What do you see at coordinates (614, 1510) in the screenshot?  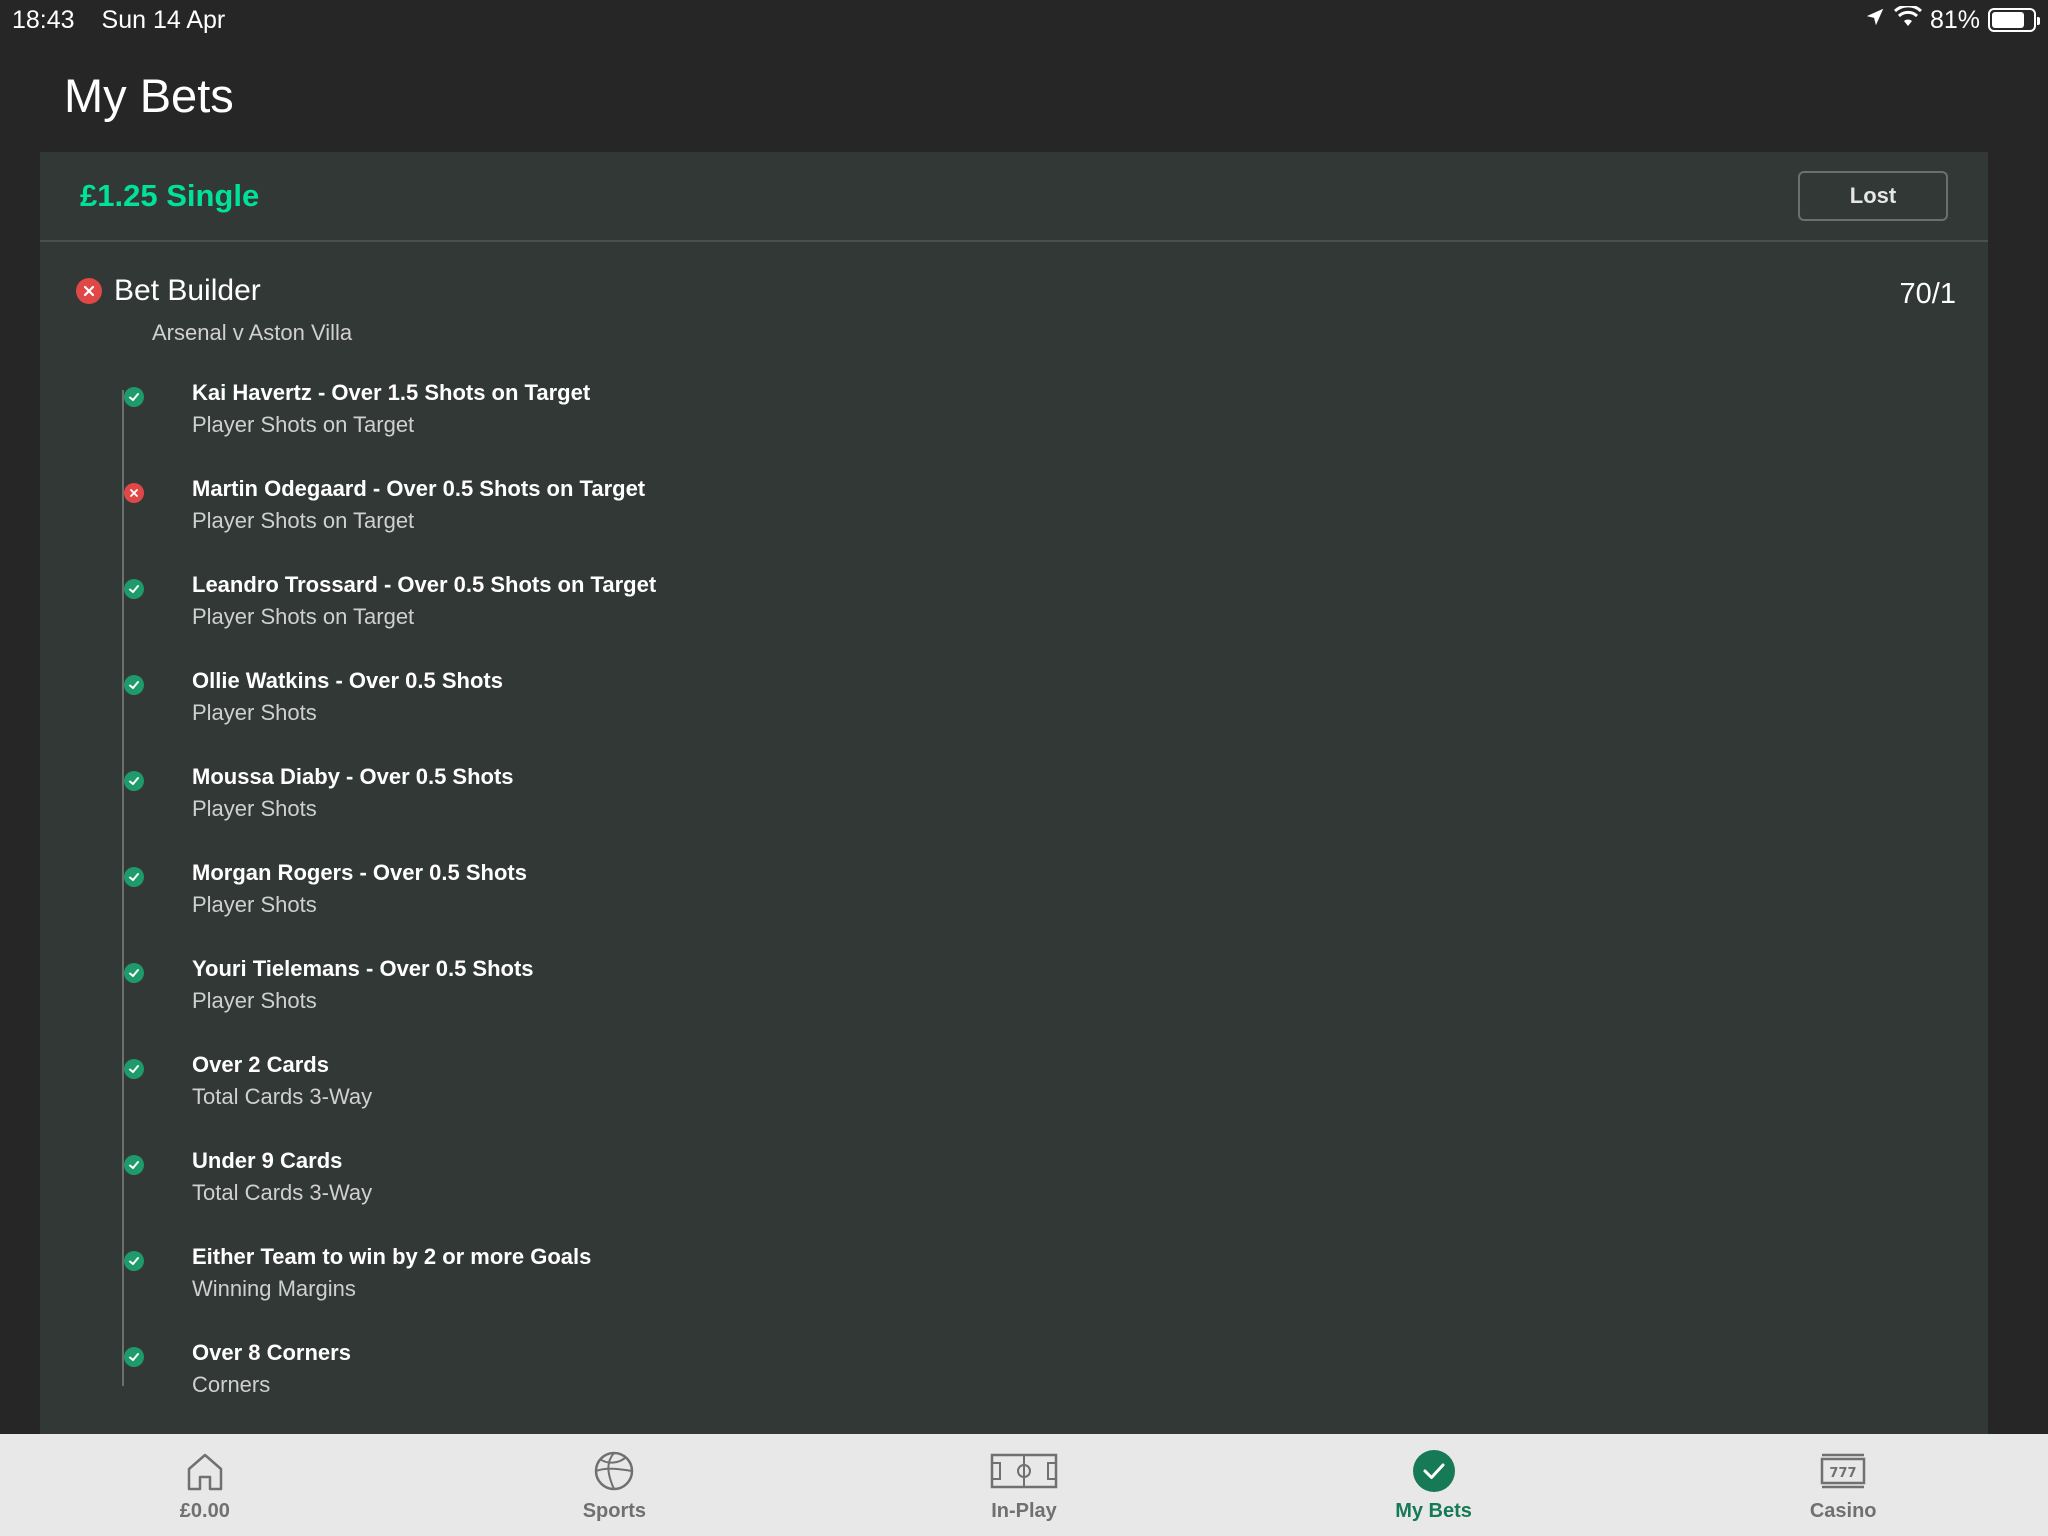 I see `tab-label: Sports` at bounding box center [614, 1510].